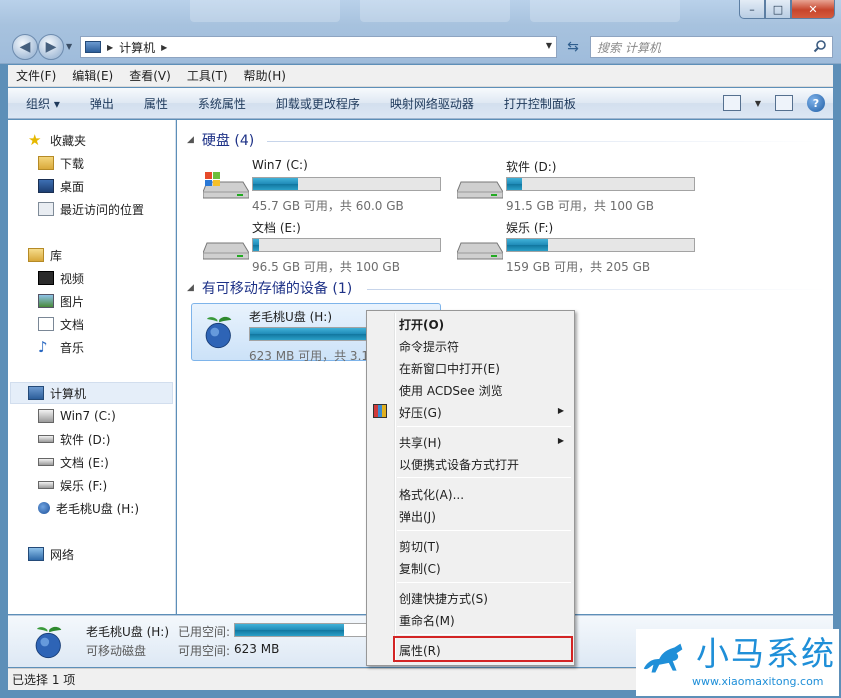 The width and height of the screenshot is (841, 698). What do you see at coordinates (61, 186) in the screenshot?
I see `nav-desktop: 桌面` at bounding box center [61, 186].